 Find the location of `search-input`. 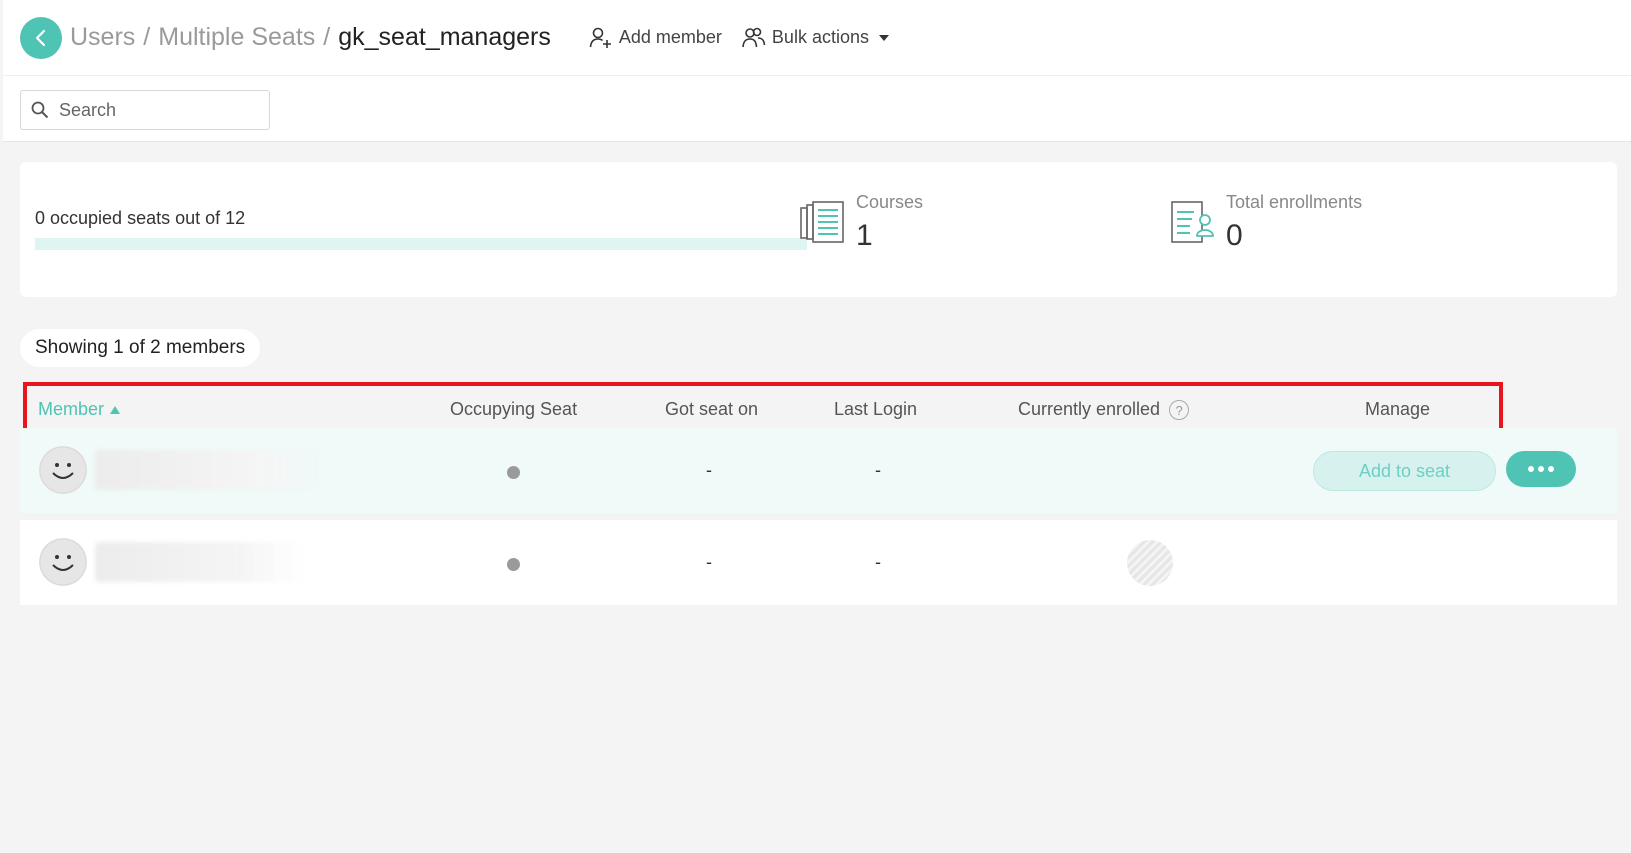

search-input is located at coordinates (159, 110).